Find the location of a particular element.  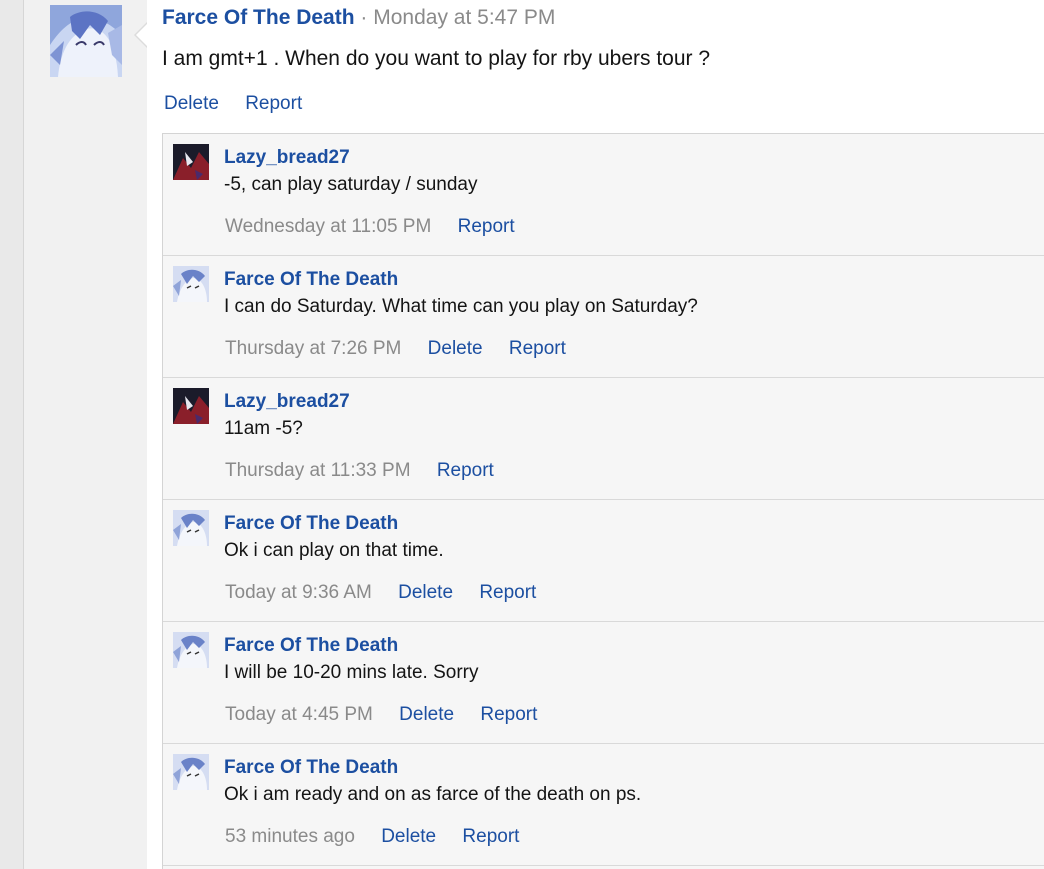

avatar-column is located at coordinates (85, 434).